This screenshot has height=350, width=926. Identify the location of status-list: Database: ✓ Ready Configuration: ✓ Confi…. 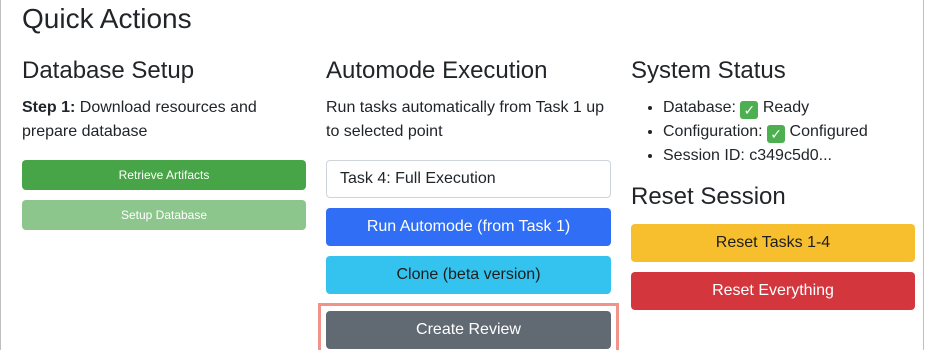
(773, 132).